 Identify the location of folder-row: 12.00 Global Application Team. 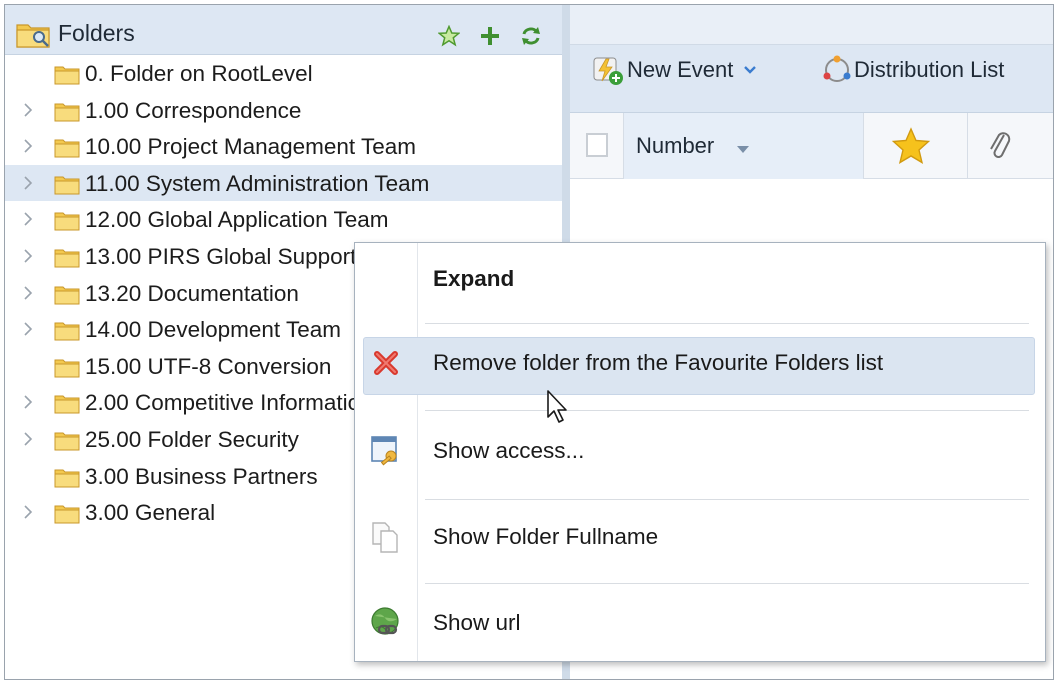
(283, 219).